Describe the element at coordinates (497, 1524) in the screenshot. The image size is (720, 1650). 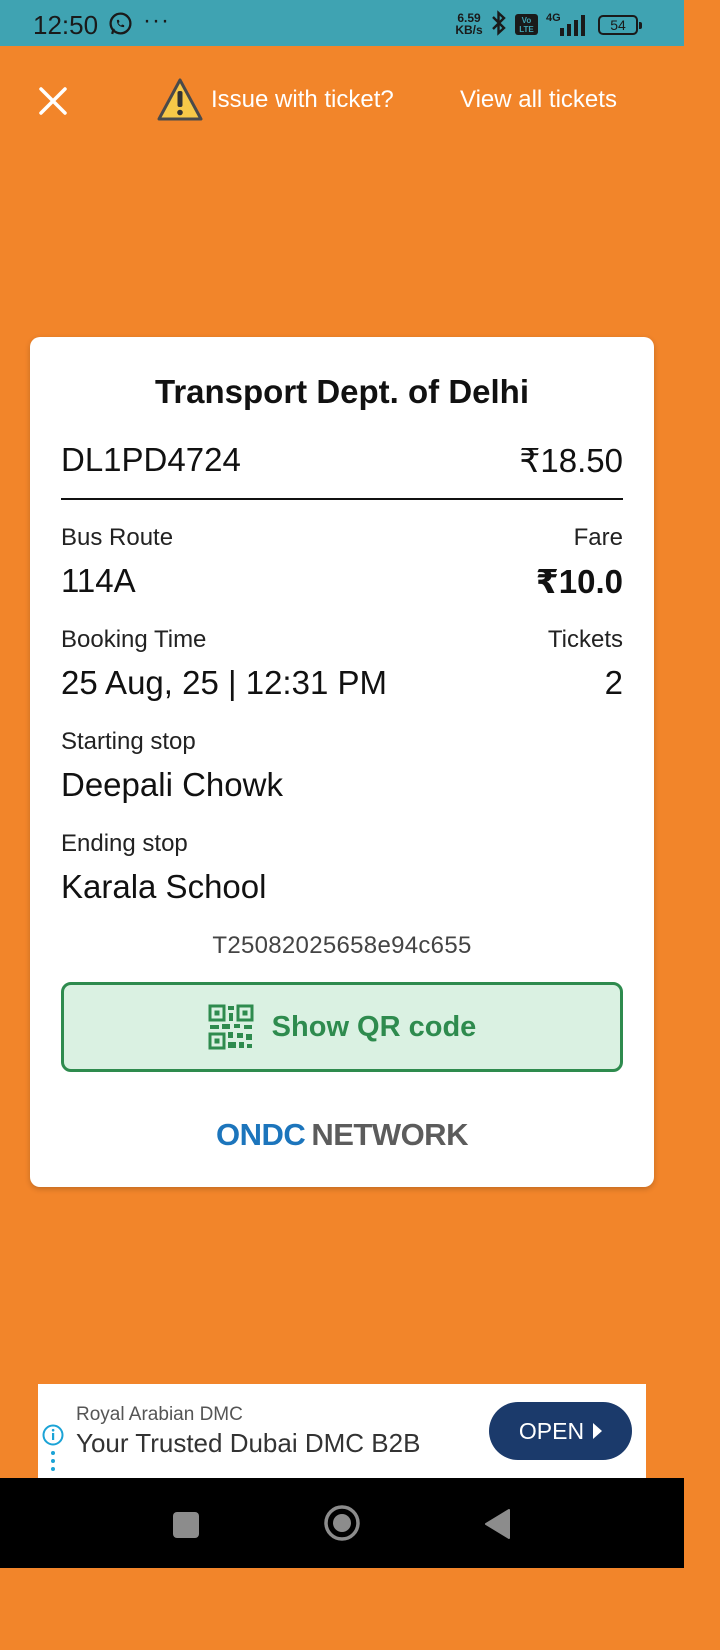
I see `back-button` at that location.